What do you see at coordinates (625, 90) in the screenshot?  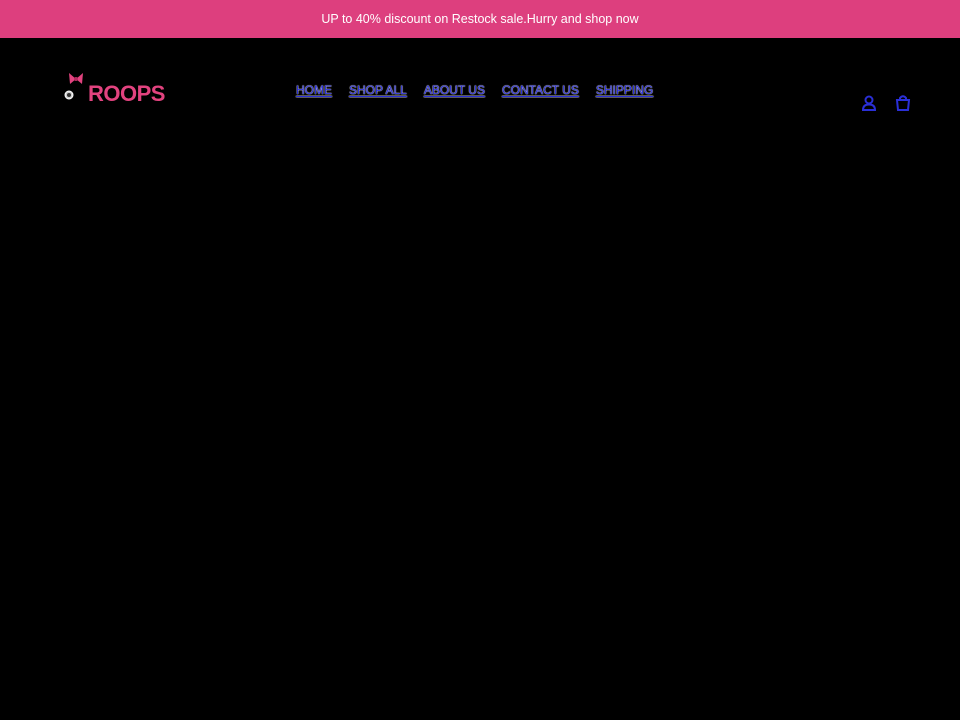 I see `nav-shipping: SHIPPING` at bounding box center [625, 90].